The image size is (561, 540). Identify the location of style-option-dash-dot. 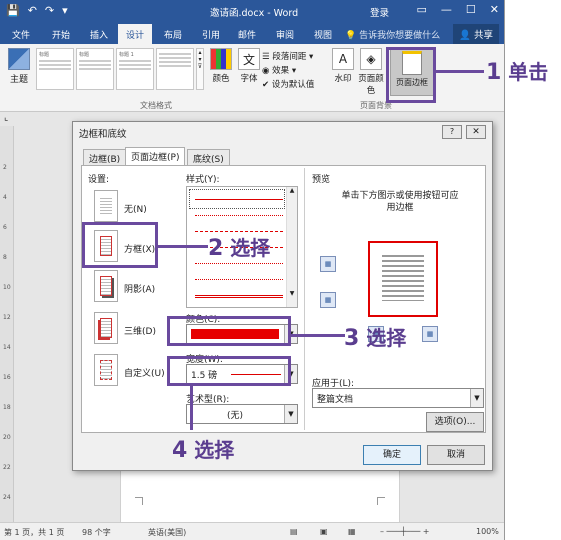
(239, 263).